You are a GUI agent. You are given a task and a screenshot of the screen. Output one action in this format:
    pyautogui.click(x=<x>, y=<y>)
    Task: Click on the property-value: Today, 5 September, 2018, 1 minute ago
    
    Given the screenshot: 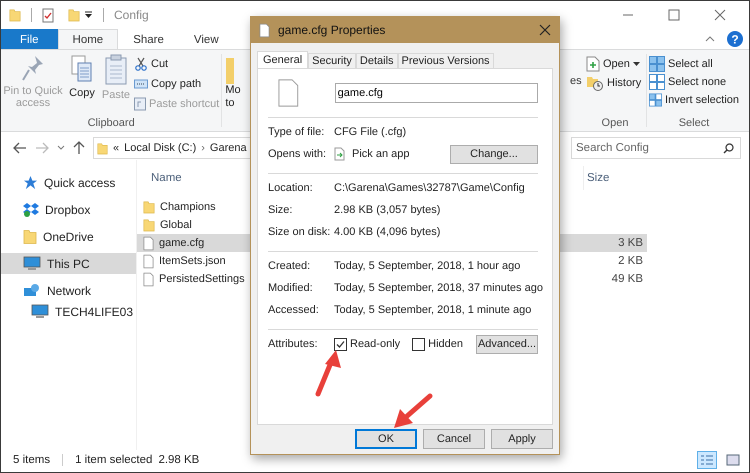 What is the action you would take?
    pyautogui.click(x=433, y=310)
    